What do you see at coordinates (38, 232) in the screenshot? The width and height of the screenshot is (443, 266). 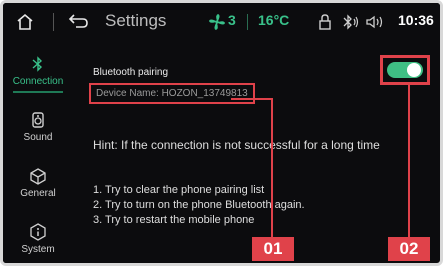 I see `info-icon` at bounding box center [38, 232].